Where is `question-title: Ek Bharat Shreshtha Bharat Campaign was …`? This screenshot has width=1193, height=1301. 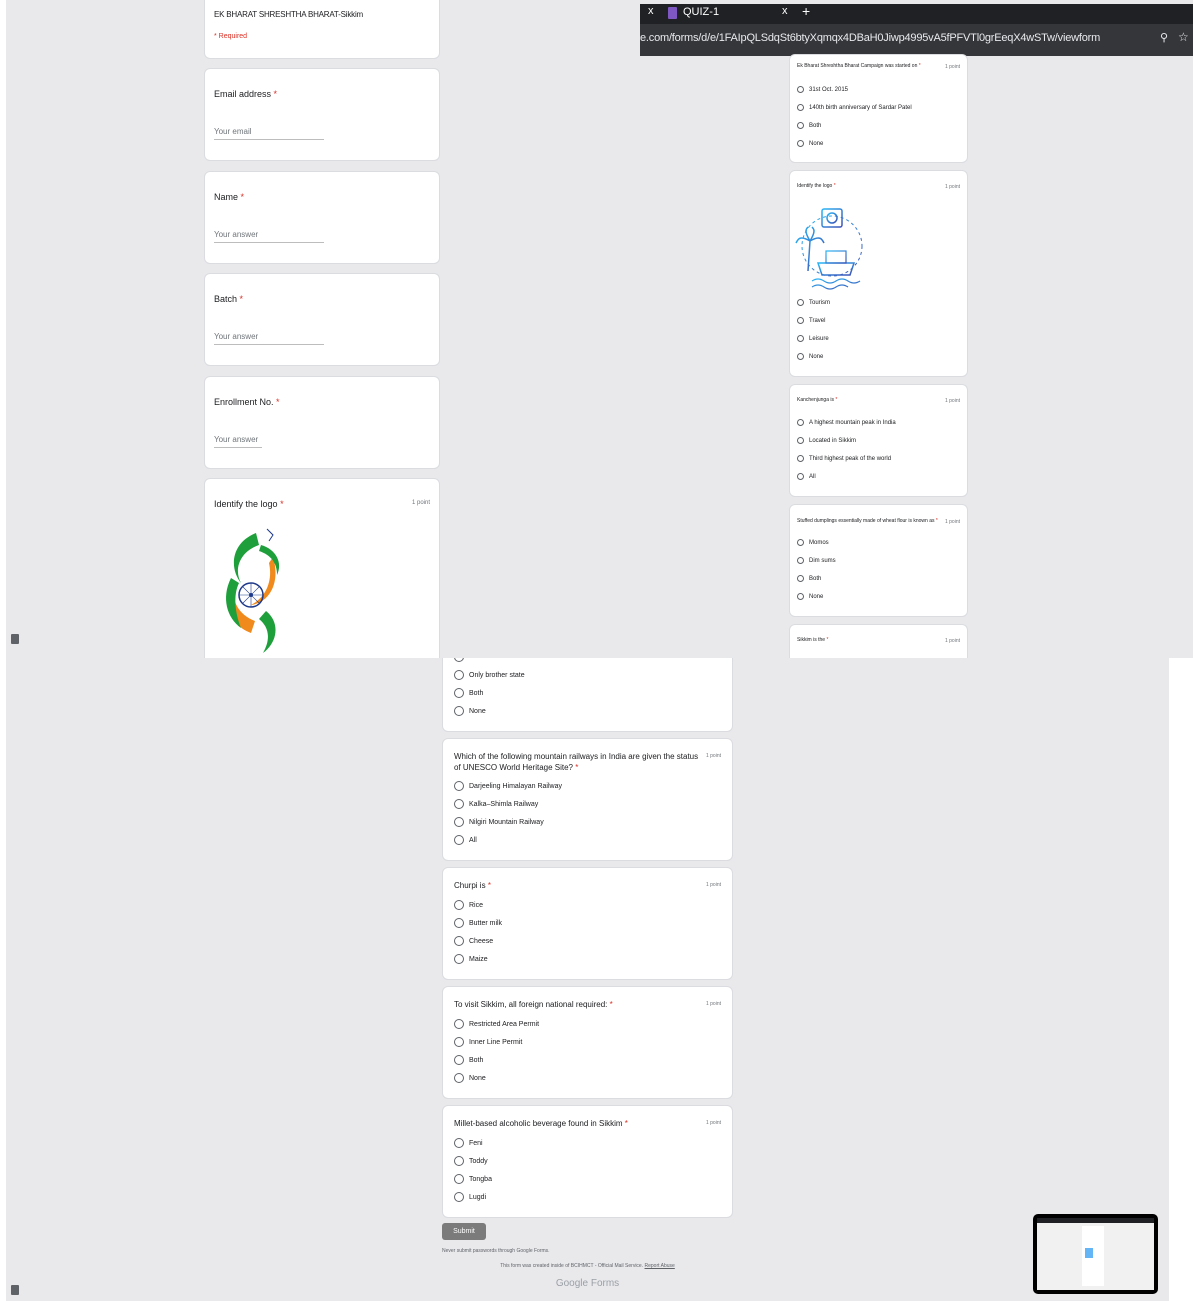
question-title: Ek Bharat Shreshtha Bharat Campaign was … is located at coordinates (859, 66).